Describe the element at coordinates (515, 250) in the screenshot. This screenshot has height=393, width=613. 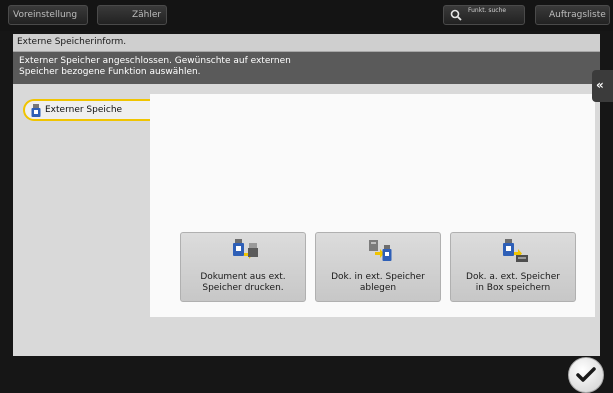
I see `usb-to-box-icon` at that location.